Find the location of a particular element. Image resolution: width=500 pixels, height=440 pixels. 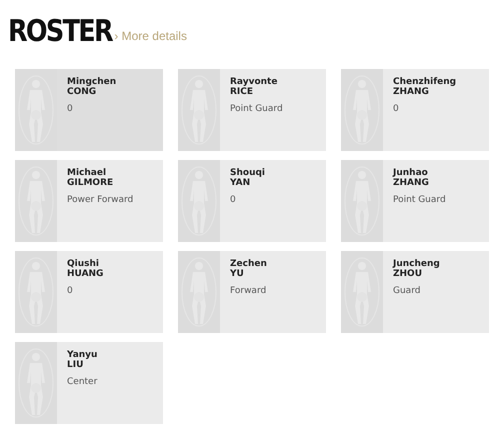

first-name: Zechen is located at coordinates (248, 264).